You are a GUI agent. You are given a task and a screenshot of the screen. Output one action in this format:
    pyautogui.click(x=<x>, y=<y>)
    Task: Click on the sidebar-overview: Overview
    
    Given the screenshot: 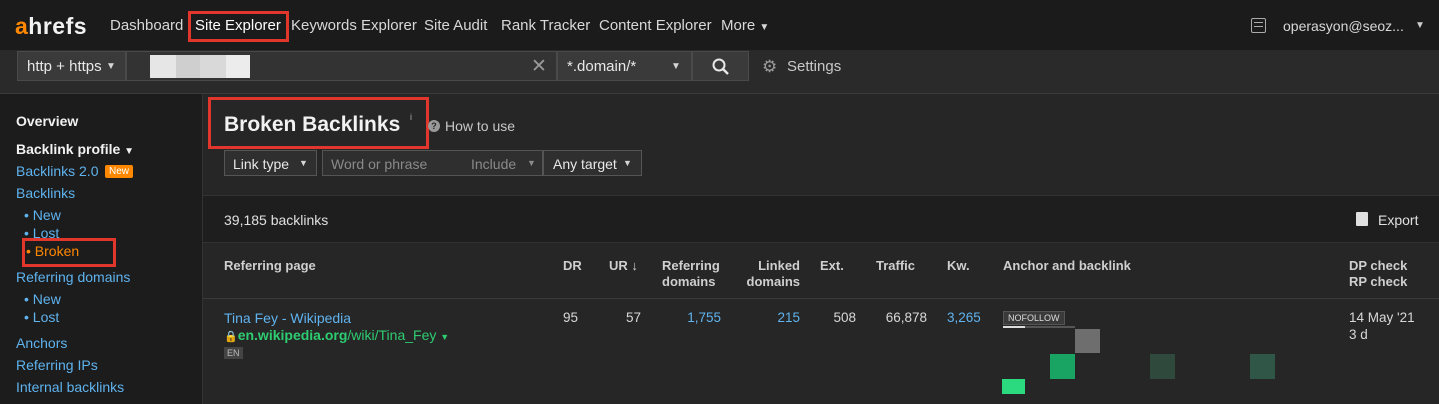 What is the action you would take?
    pyautogui.click(x=47, y=121)
    